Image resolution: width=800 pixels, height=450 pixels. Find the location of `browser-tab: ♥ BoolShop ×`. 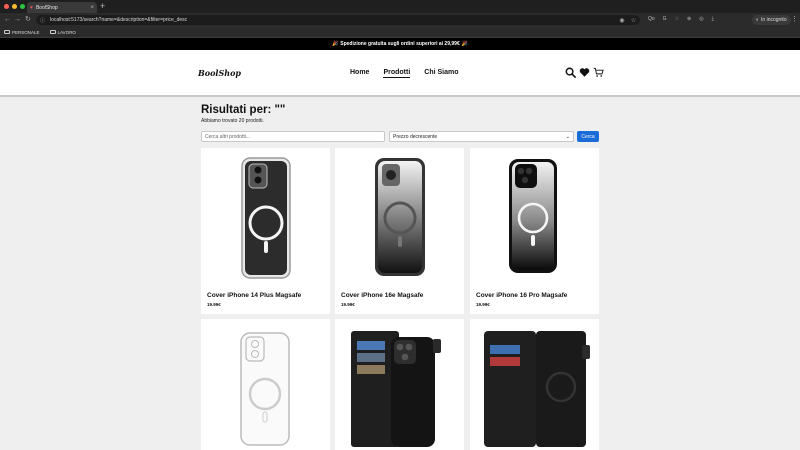

browser-tab: ♥ BoolShop × is located at coordinates (62, 7).